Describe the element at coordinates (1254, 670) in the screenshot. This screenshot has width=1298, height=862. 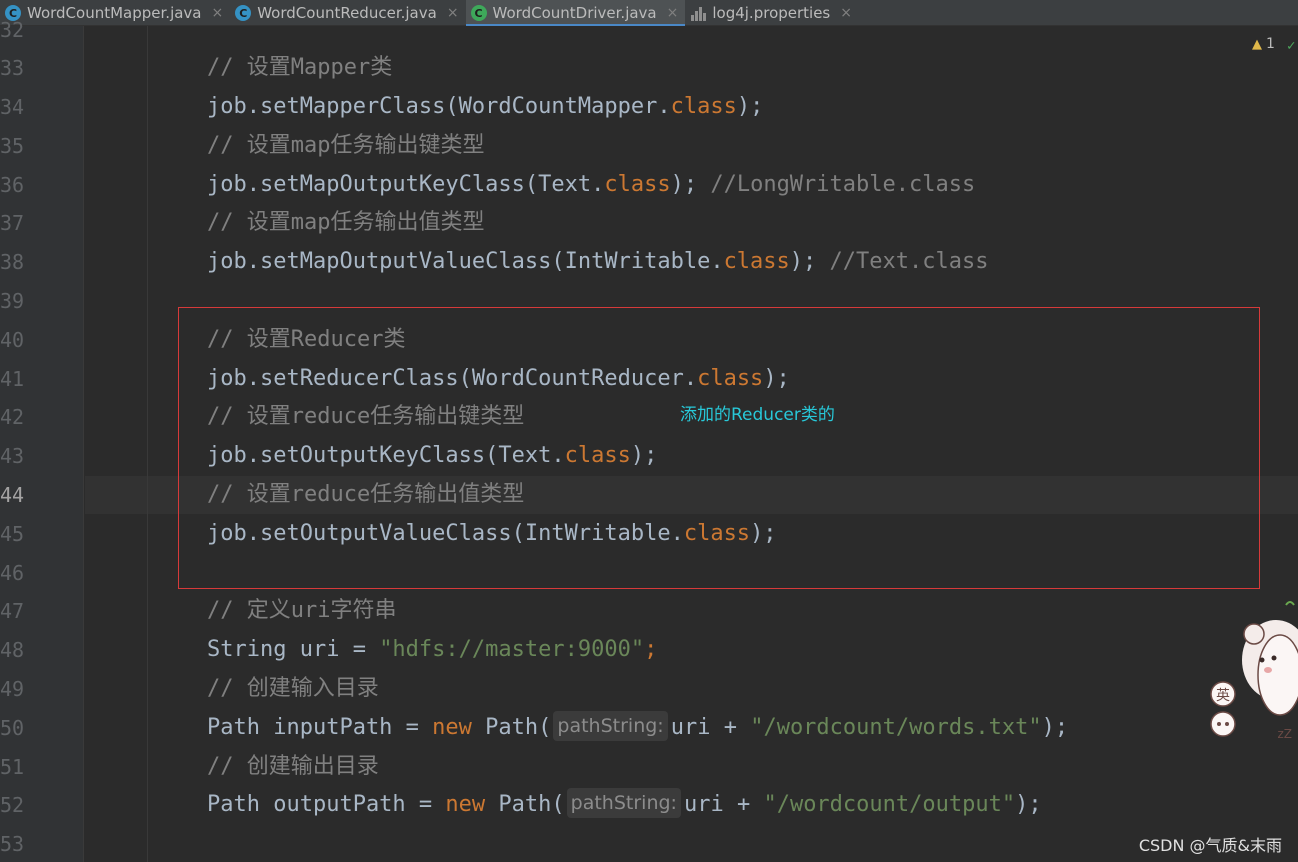
I see `bear-sticker-icon: 英 zZ` at that location.